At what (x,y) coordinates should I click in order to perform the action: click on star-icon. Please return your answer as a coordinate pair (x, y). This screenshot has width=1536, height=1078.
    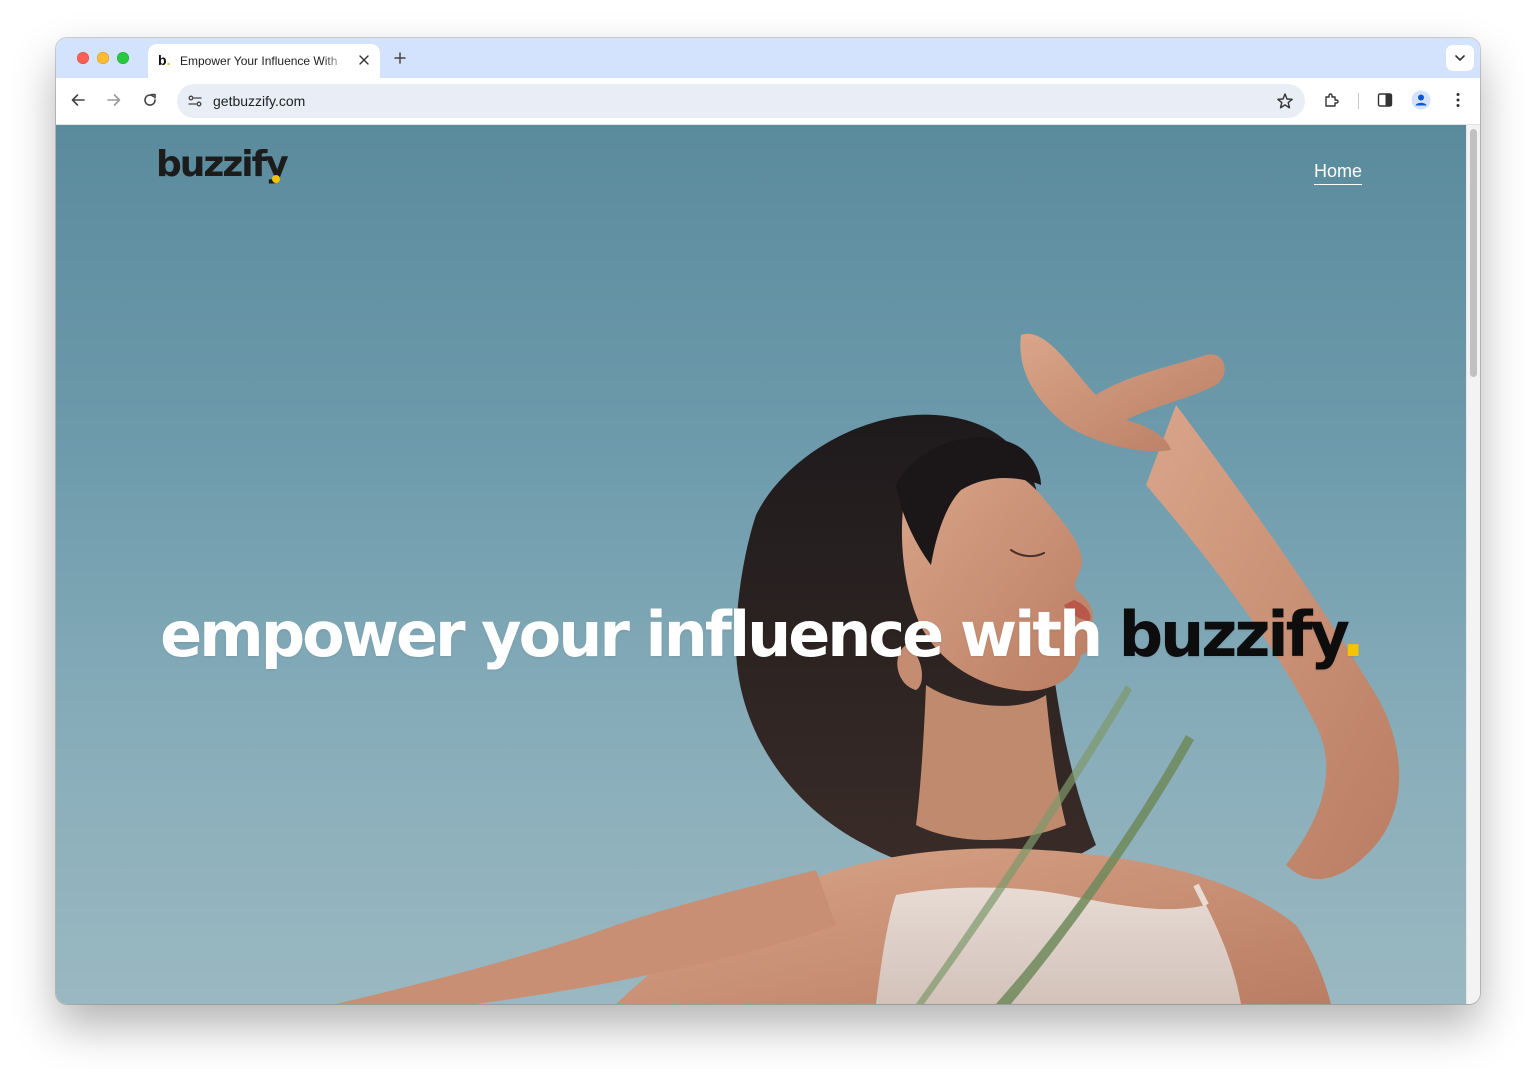
    Looking at the image, I should click on (1285, 101).